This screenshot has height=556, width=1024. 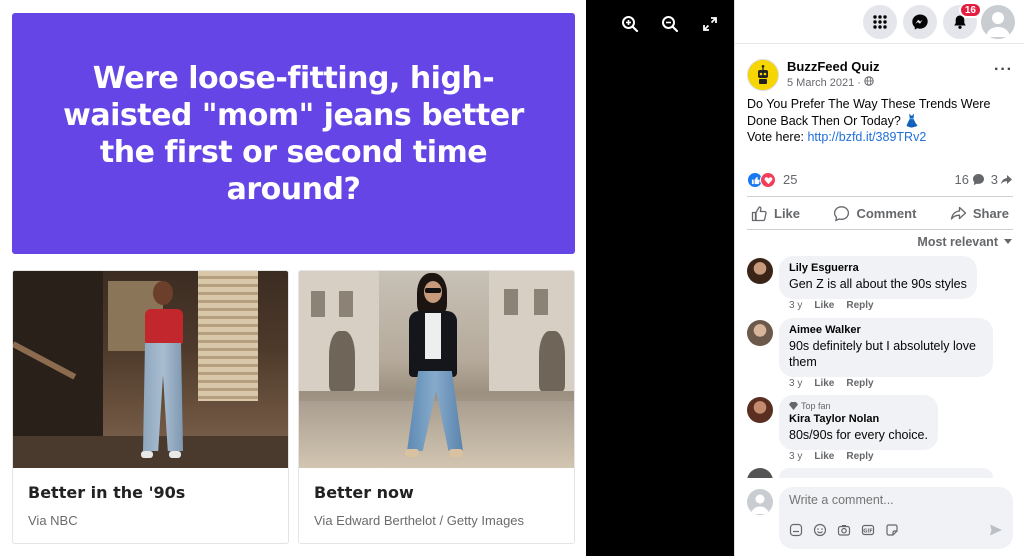 I want to click on comment-count: 16, so click(x=970, y=179).